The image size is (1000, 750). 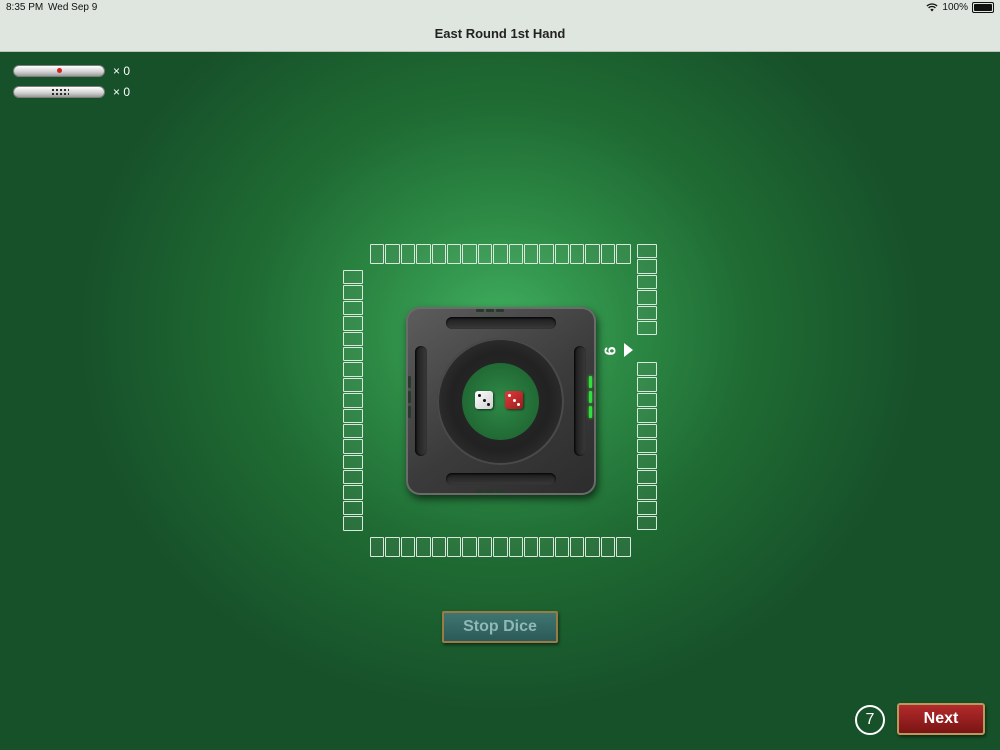 I want to click on riichi-stick-icon, so click(x=59, y=71).